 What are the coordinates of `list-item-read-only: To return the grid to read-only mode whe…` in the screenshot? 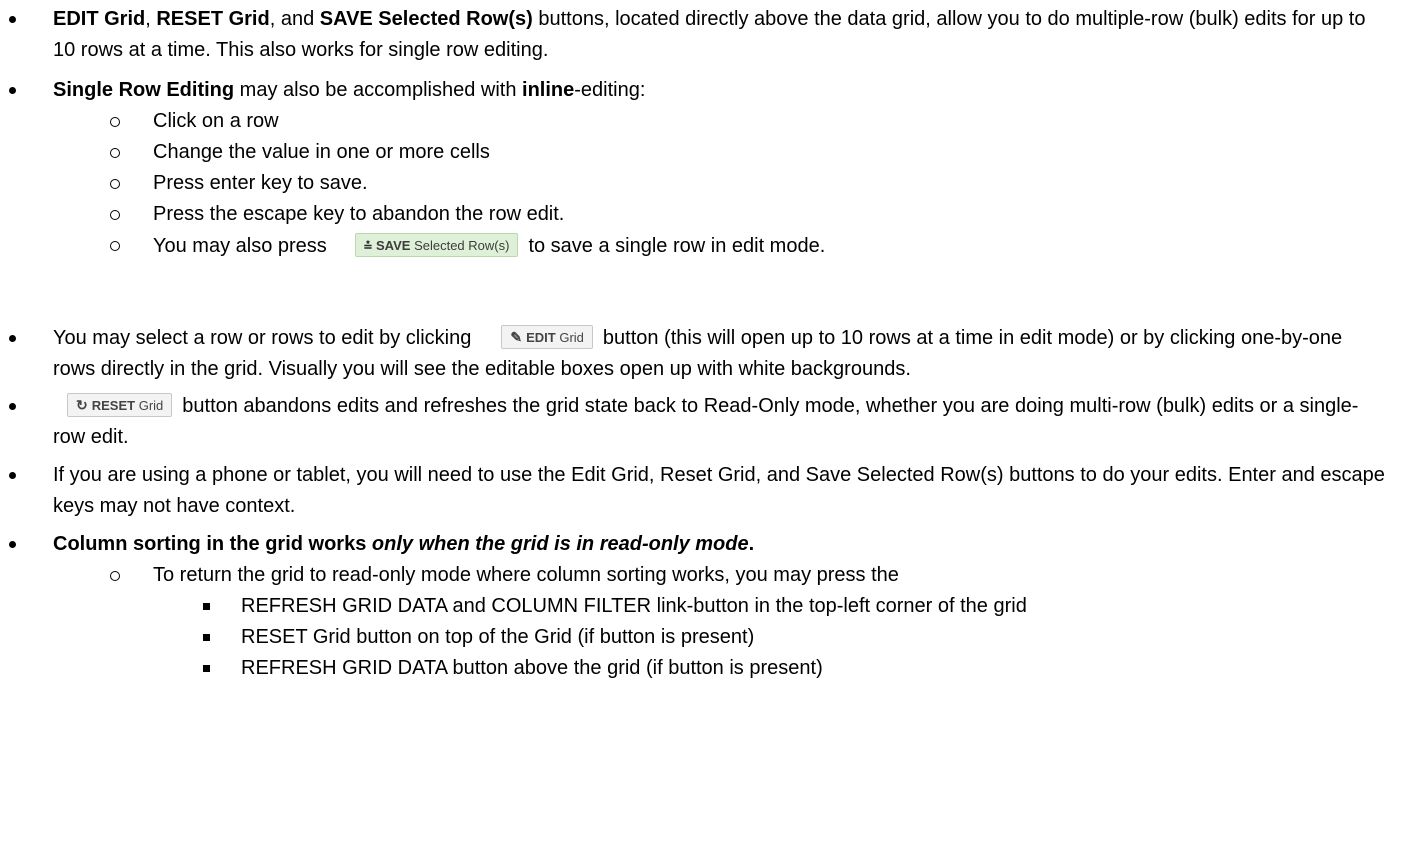 It's located at (701, 575).